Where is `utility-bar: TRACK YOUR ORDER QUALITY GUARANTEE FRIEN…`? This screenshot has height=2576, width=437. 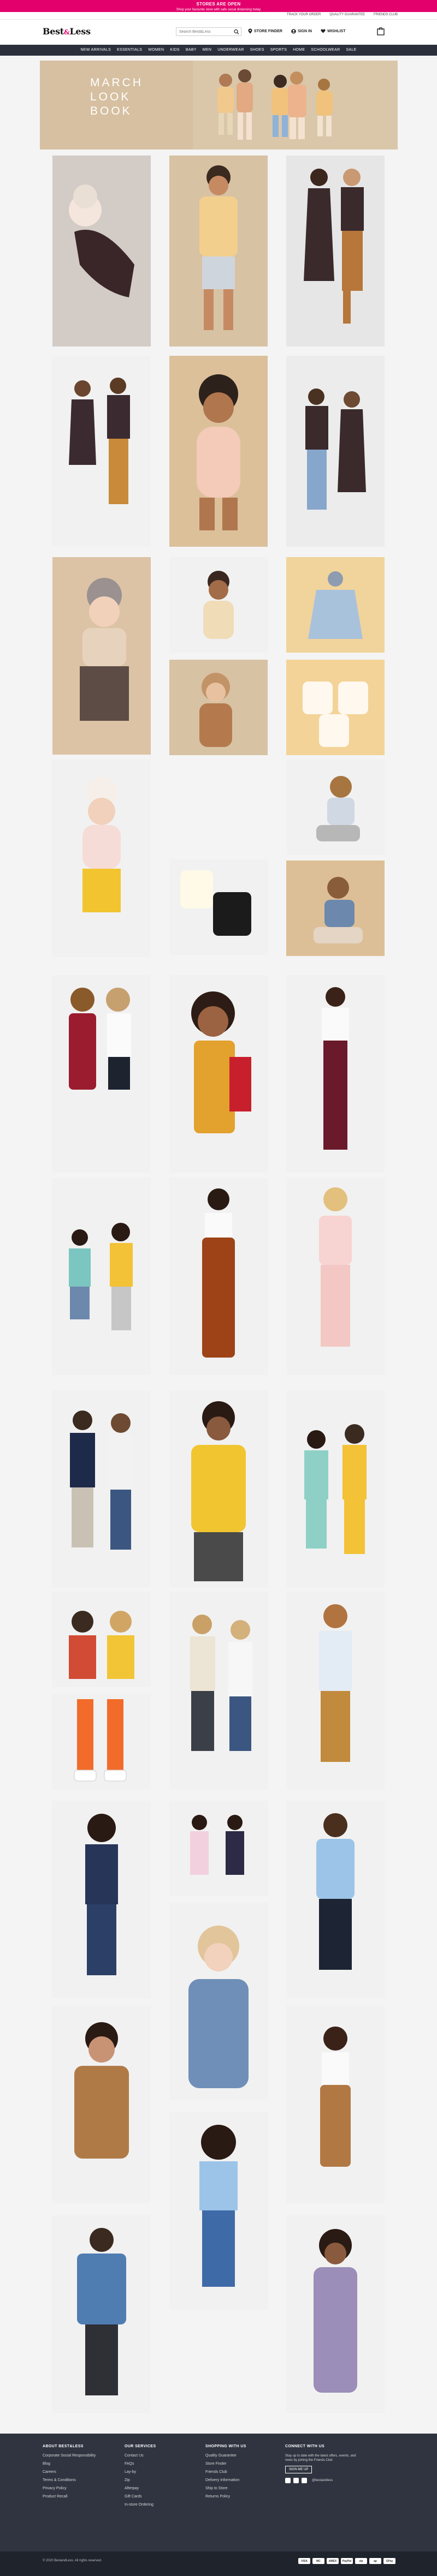
utility-bar: TRACK YOUR ORDER QUALITY GUARANTEE FRIEN… is located at coordinates (218, 16).